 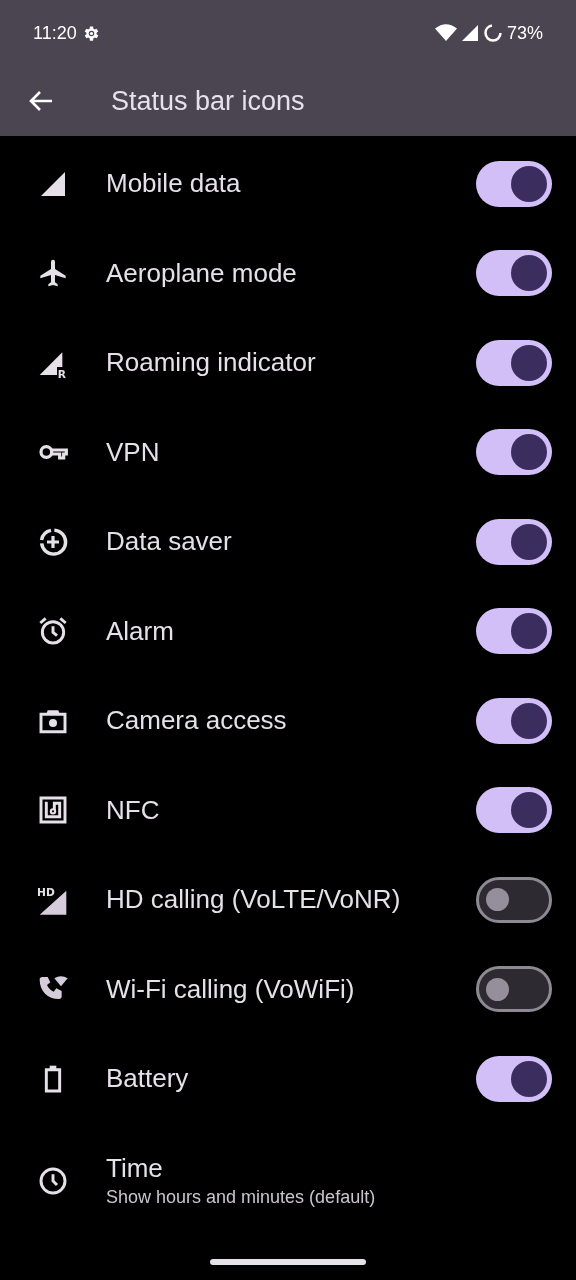 What do you see at coordinates (231, 989) in the screenshot?
I see `setting-label: Wi-Fi calling (VoWiFi)` at bounding box center [231, 989].